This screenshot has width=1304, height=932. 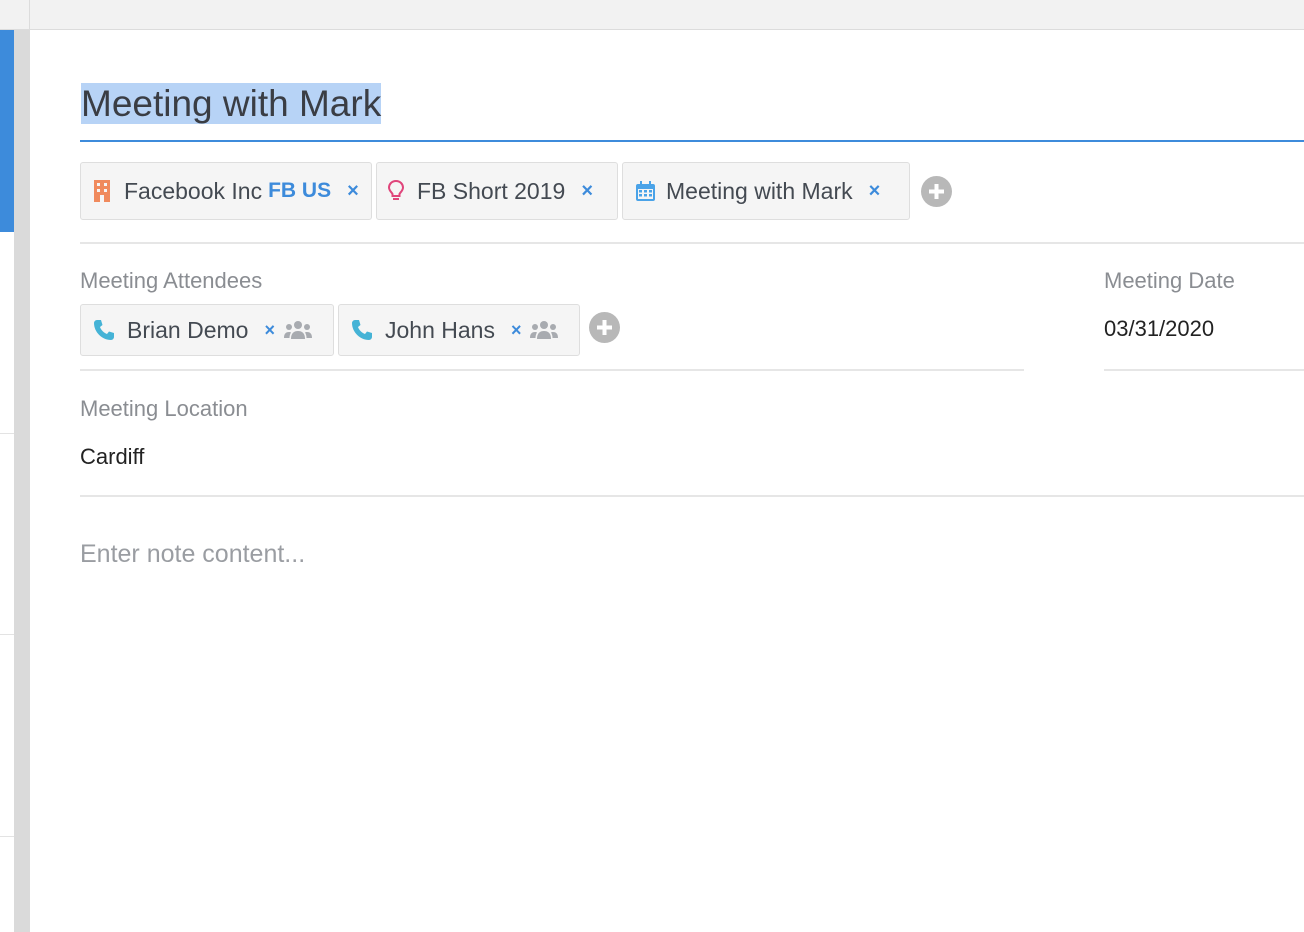 I want to click on attendee-name: John Hans, so click(x=440, y=329).